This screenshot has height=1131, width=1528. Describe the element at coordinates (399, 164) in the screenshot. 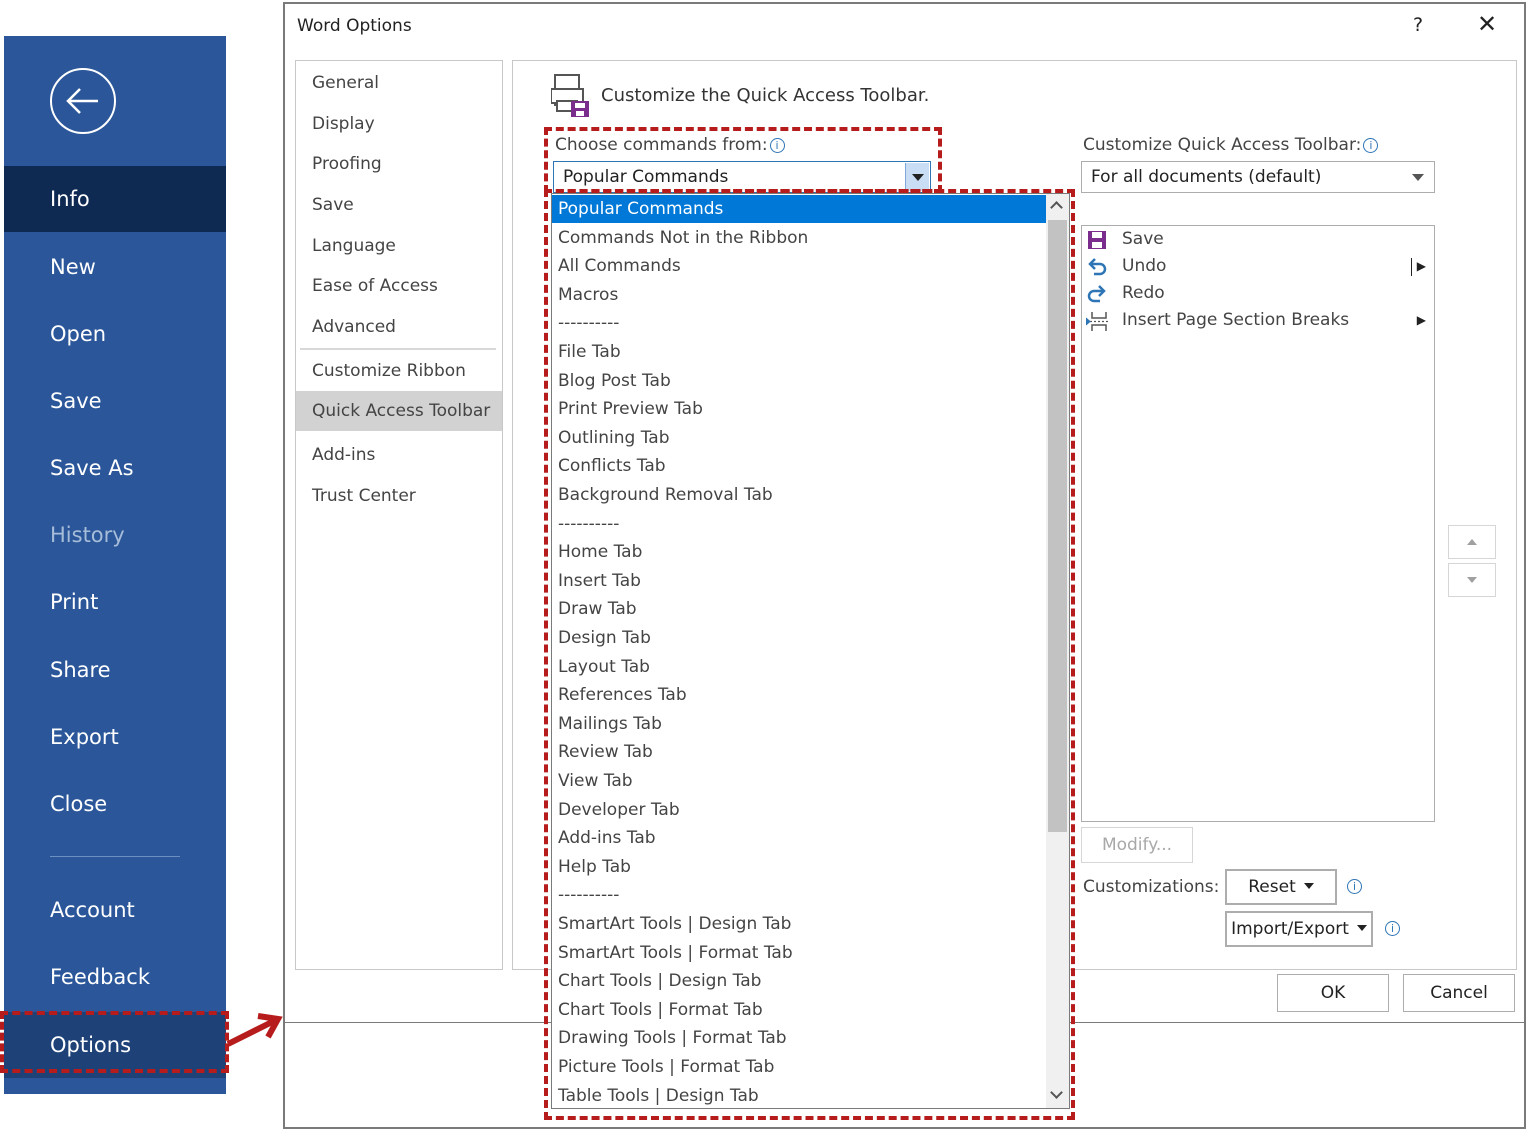

I see `nav-item-proofing: Proofing` at that location.